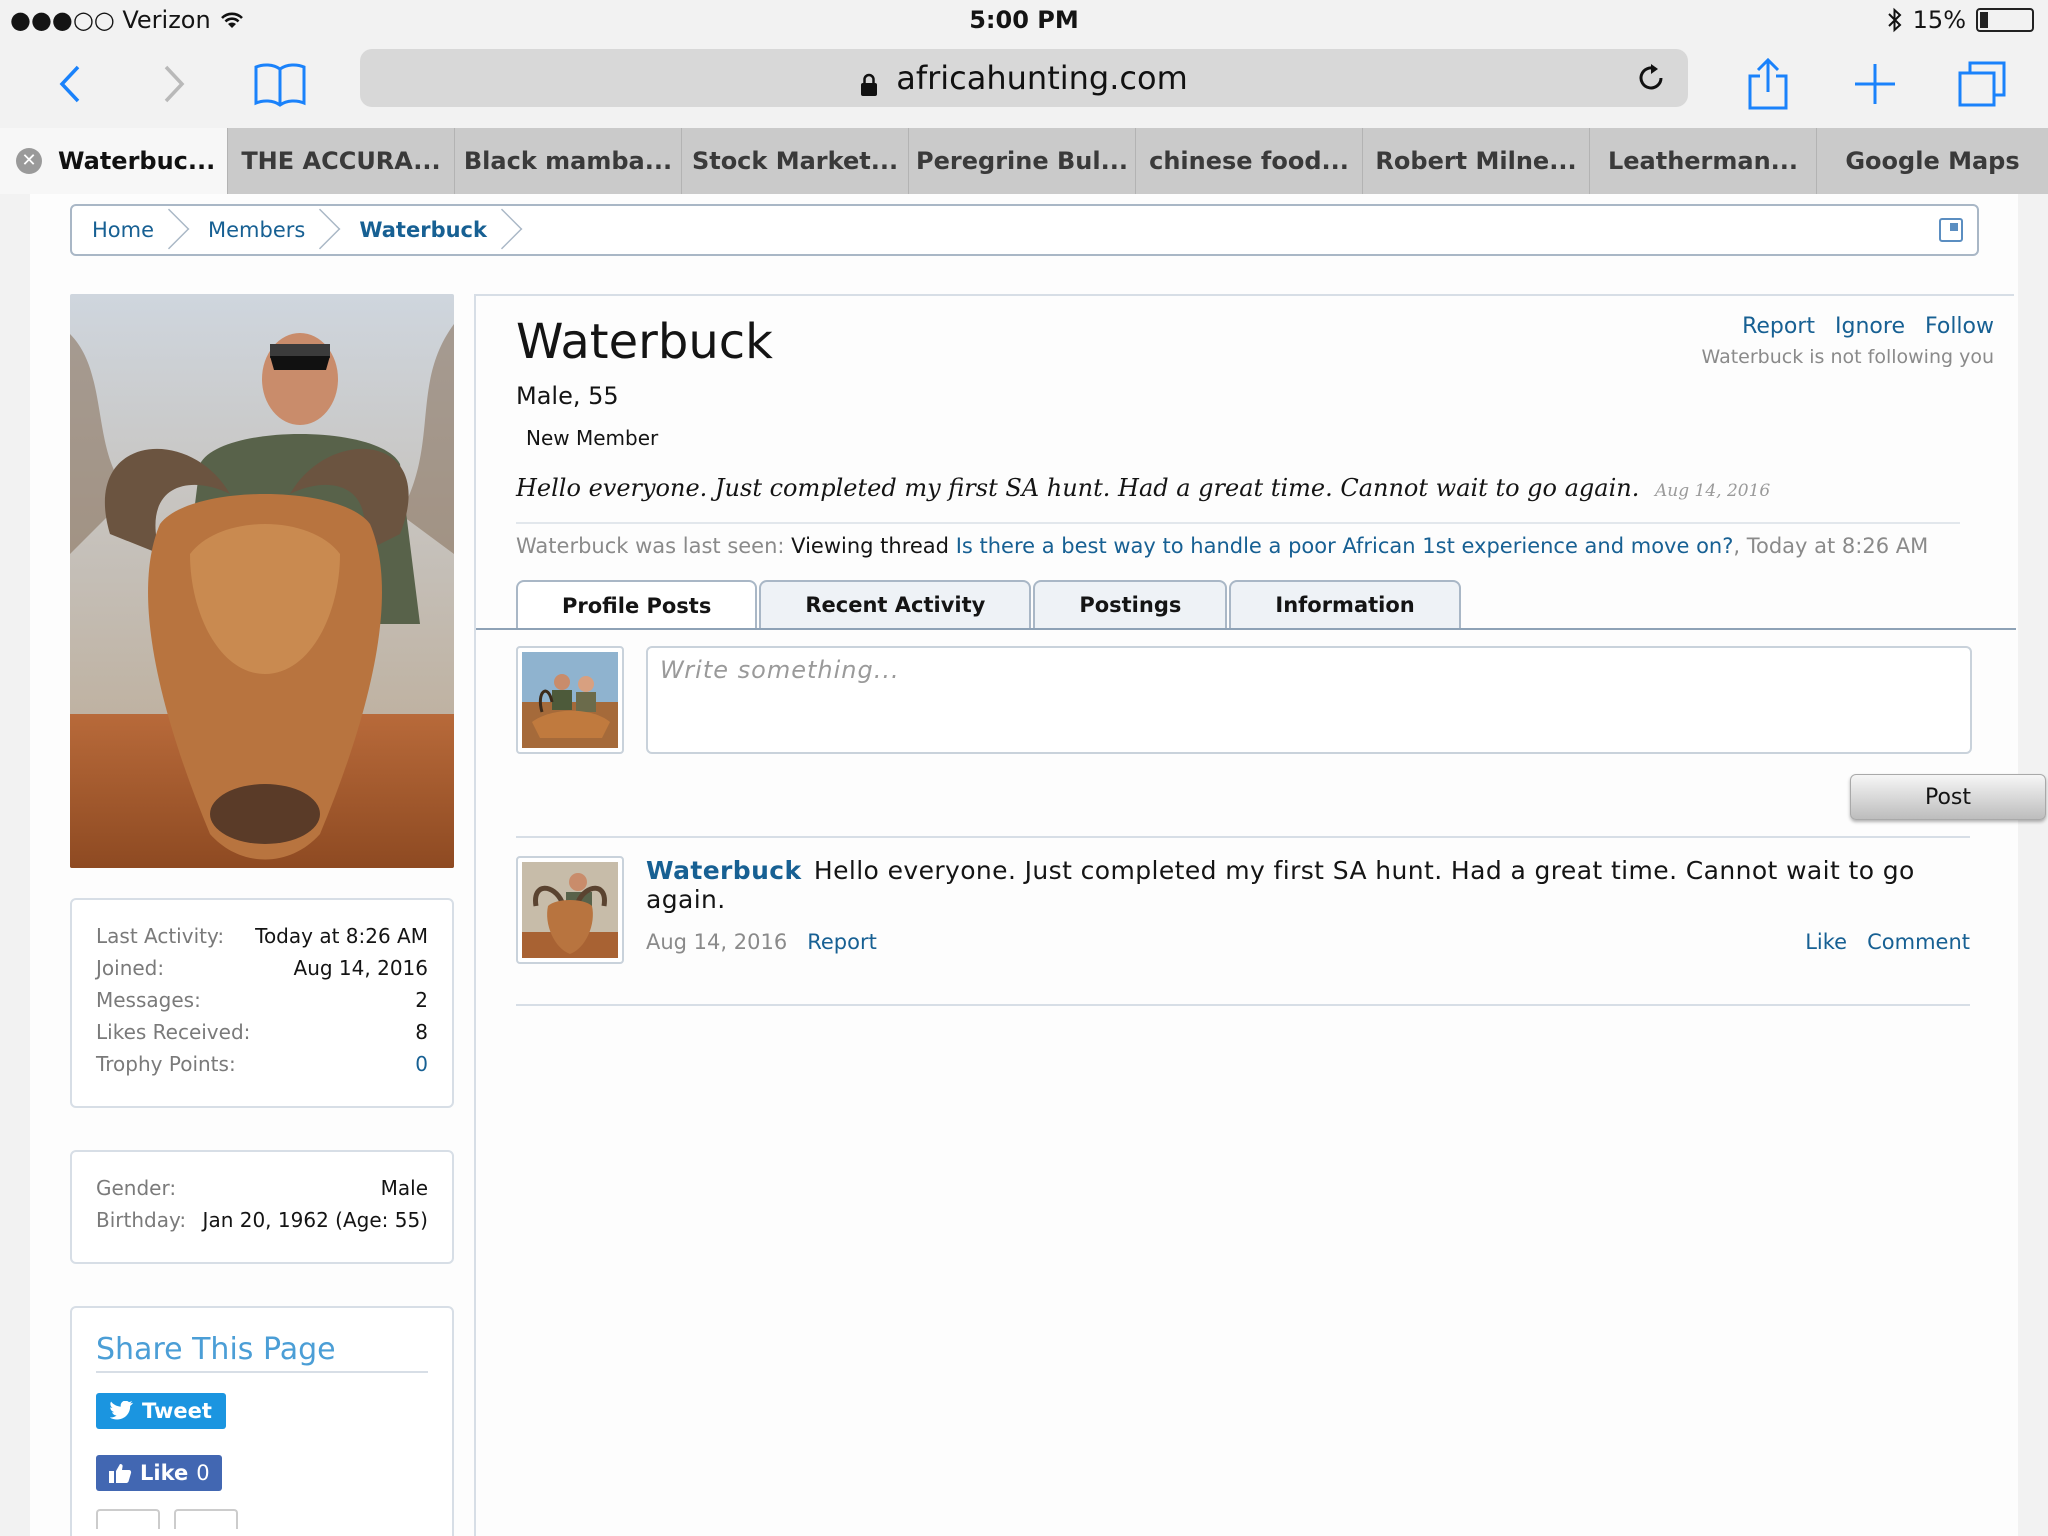 Image resolution: width=2048 pixels, height=1536 pixels. Describe the element at coordinates (842, 942) in the screenshot. I see `post-report-link: Report` at that location.